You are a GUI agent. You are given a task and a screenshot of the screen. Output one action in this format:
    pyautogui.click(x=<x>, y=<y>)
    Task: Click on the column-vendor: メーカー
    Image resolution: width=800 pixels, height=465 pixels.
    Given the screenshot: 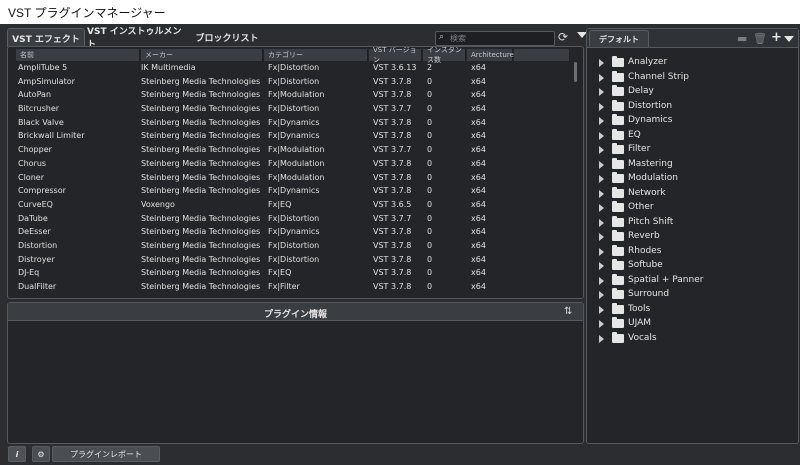 What is the action you would take?
    pyautogui.click(x=202, y=55)
    